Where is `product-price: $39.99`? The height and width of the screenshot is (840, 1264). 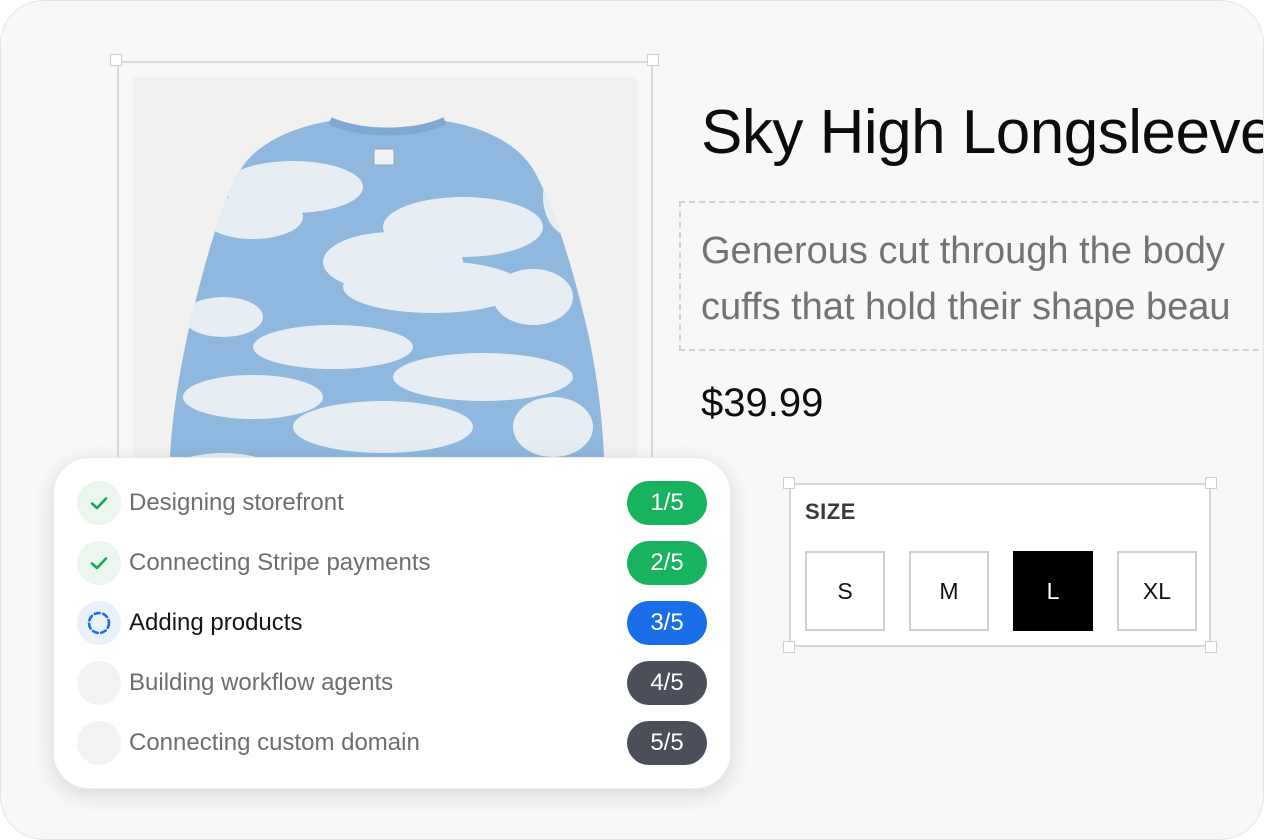 product-price: $39.99 is located at coordinates (762, 403).